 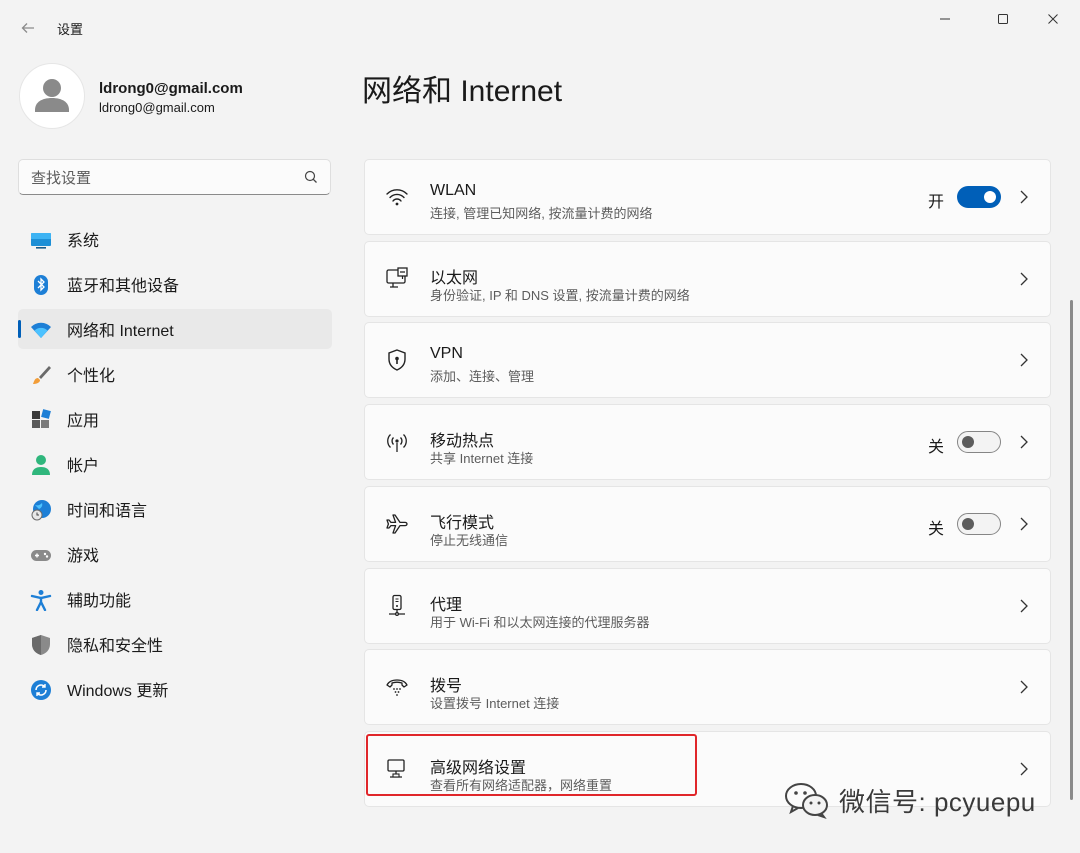 What do you see at coordinates (311, 177) in the screenshot?
I see `search-icon` at bounding box center [311, 177].